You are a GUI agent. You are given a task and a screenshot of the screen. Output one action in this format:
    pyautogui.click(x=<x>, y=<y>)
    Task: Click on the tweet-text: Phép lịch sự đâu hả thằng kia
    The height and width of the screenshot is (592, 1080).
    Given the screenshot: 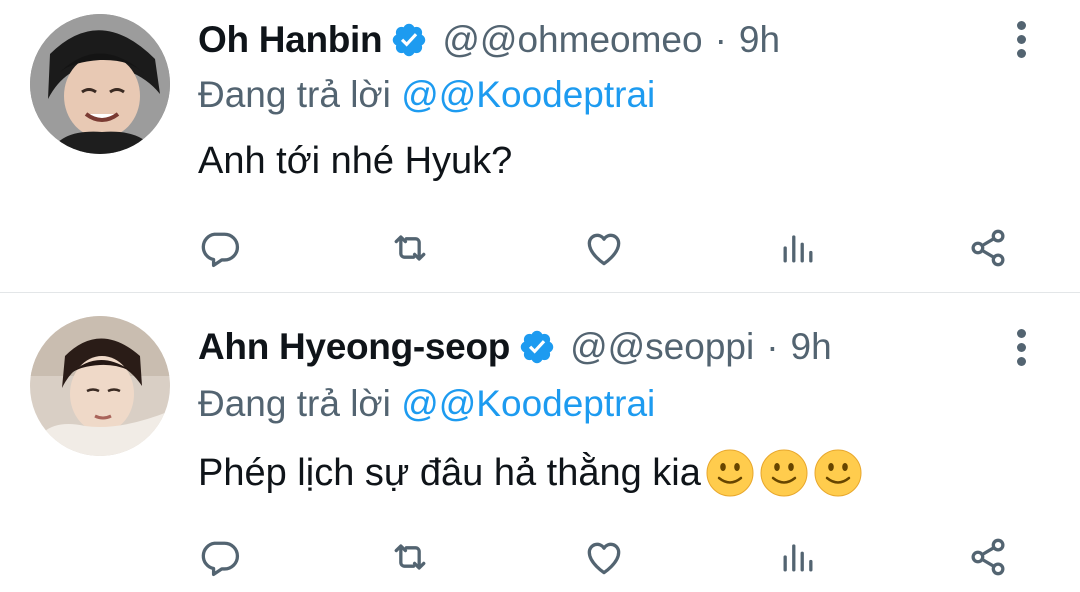 What is the action you would take?
    pyautogui.click(x=530, y=473)
    